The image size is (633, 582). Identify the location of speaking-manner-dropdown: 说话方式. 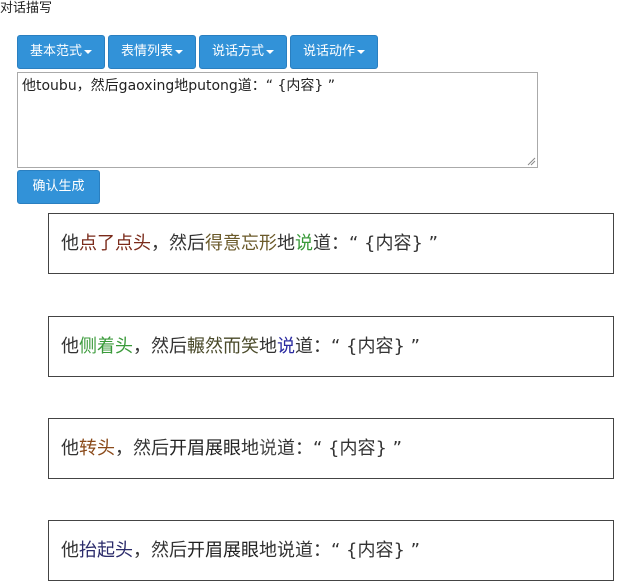
(243, 52).